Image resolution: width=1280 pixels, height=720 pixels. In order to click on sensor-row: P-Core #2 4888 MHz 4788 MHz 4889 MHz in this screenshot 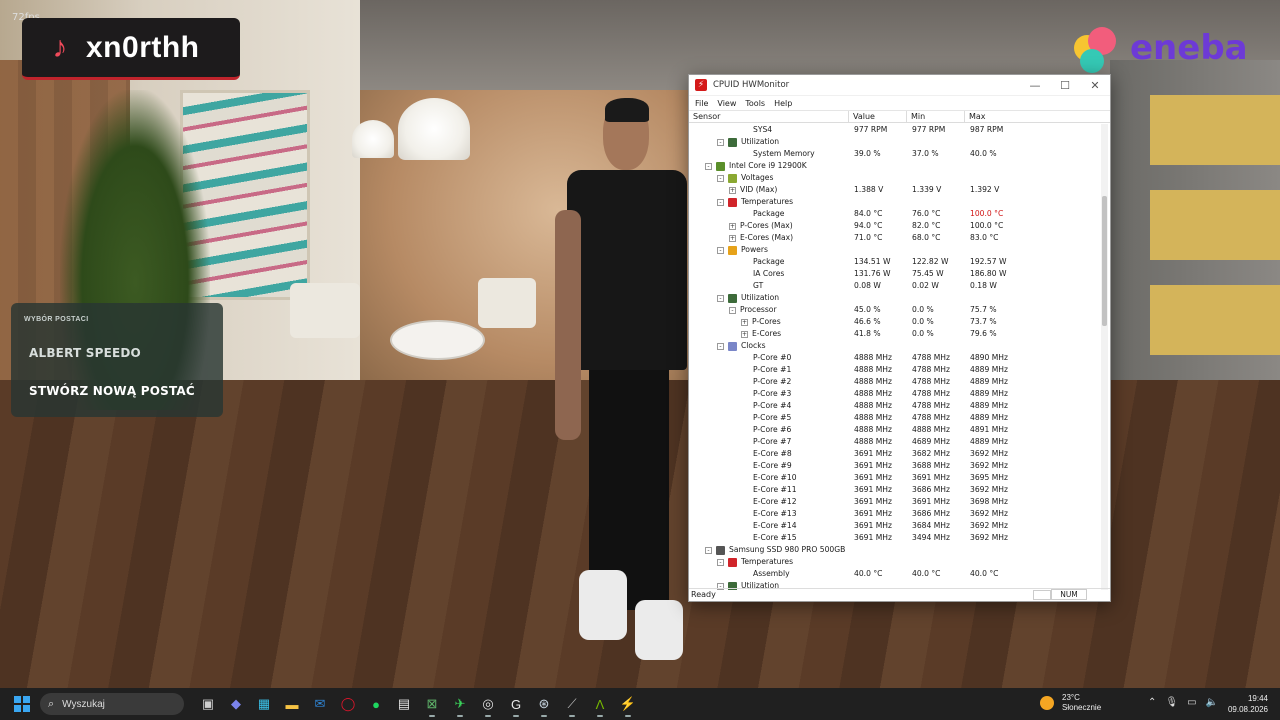, I will do `click(895, 382)`.